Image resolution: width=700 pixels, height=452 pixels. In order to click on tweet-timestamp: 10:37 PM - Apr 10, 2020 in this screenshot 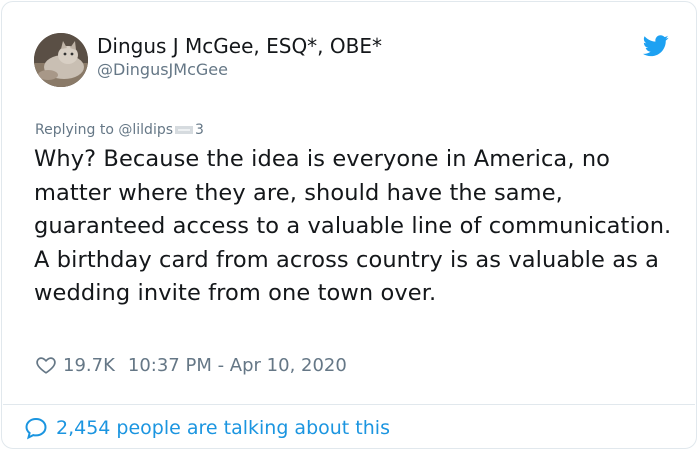, I will do `click(237, 365)`.